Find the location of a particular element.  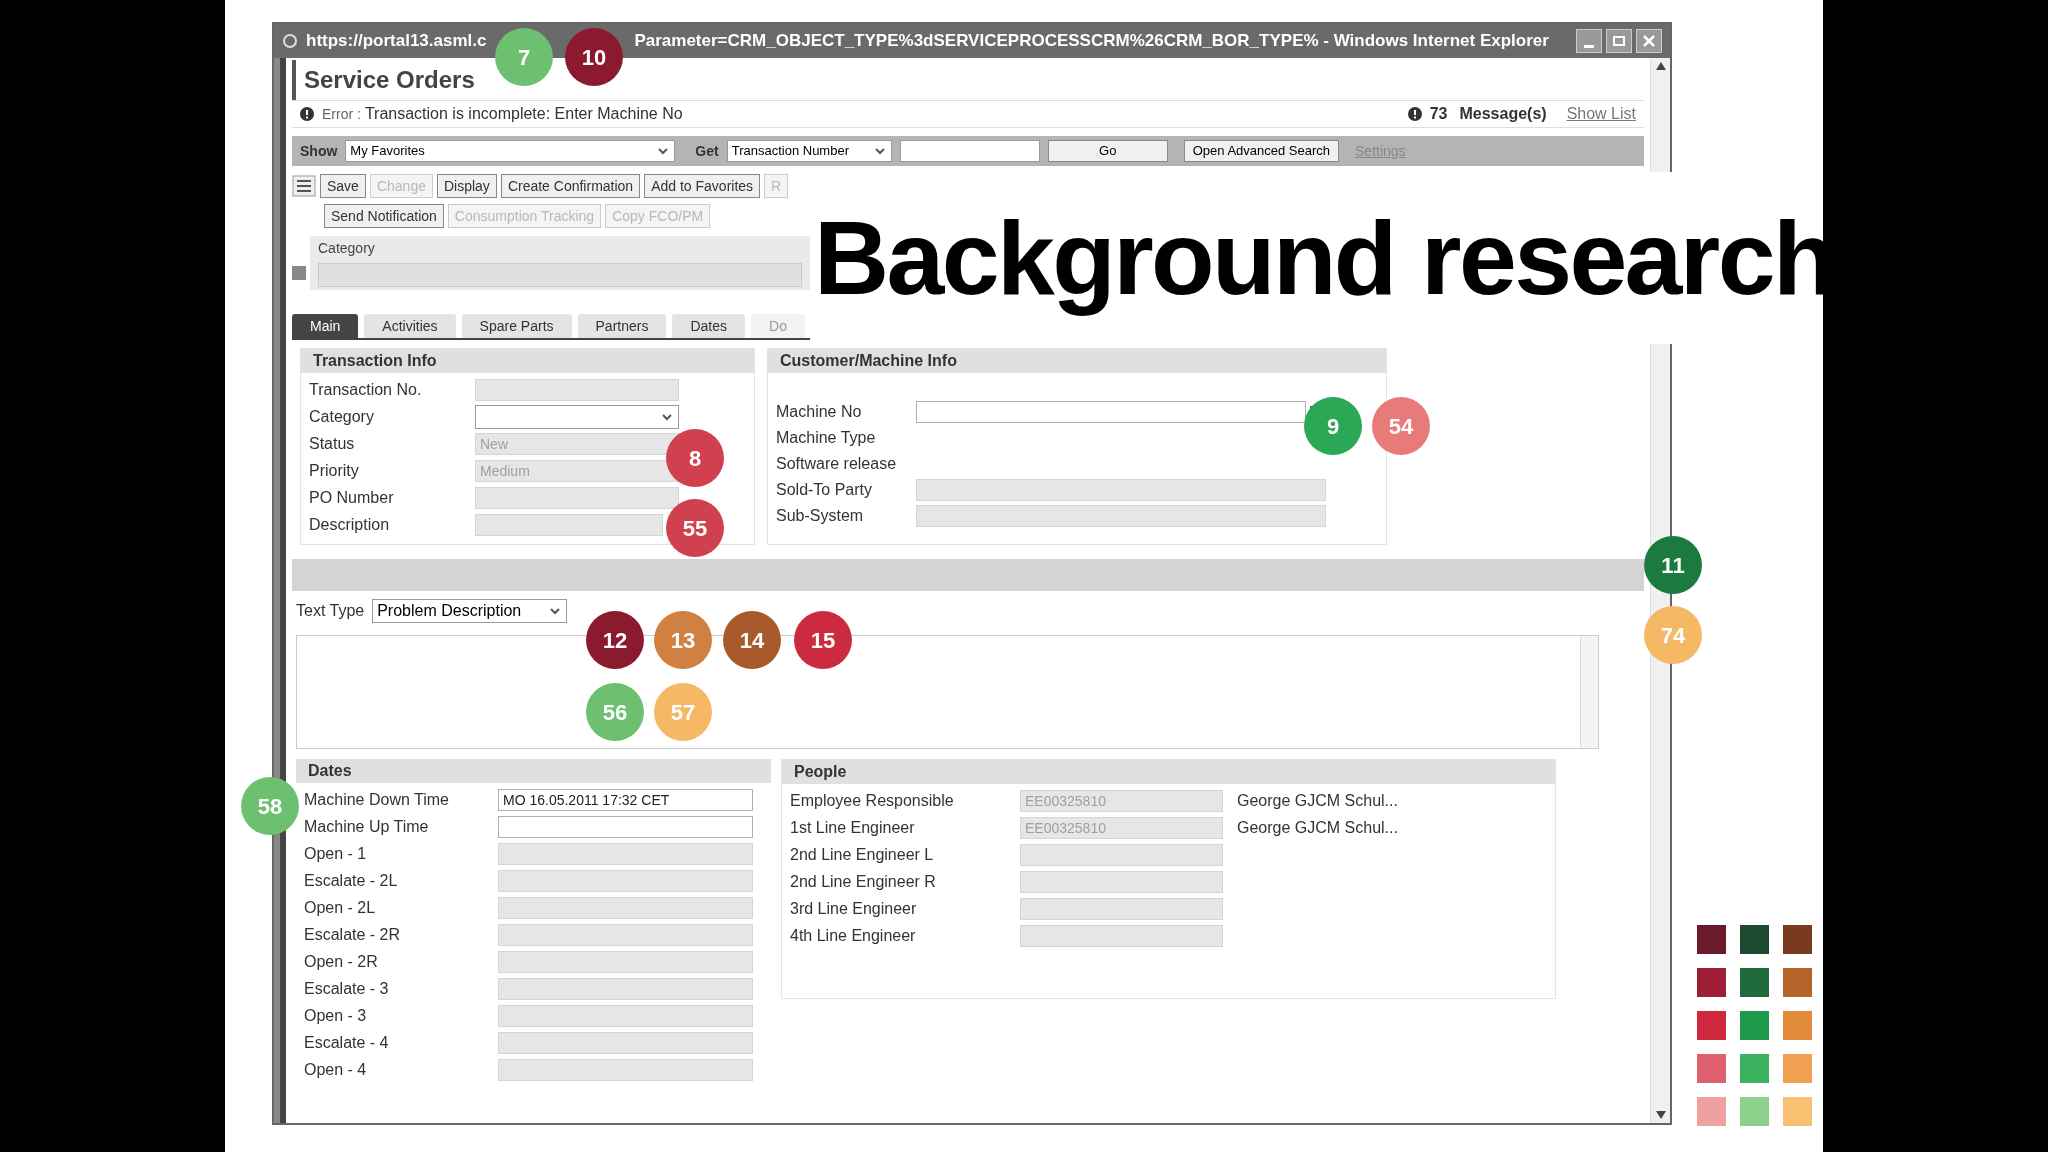

tab: Activities is located at coordinates (410, 326).